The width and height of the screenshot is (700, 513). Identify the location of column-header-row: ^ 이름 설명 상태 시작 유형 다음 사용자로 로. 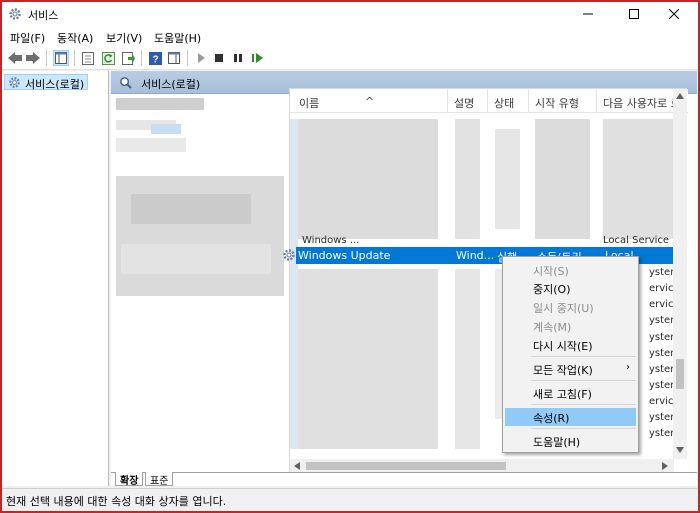
(489, 101).